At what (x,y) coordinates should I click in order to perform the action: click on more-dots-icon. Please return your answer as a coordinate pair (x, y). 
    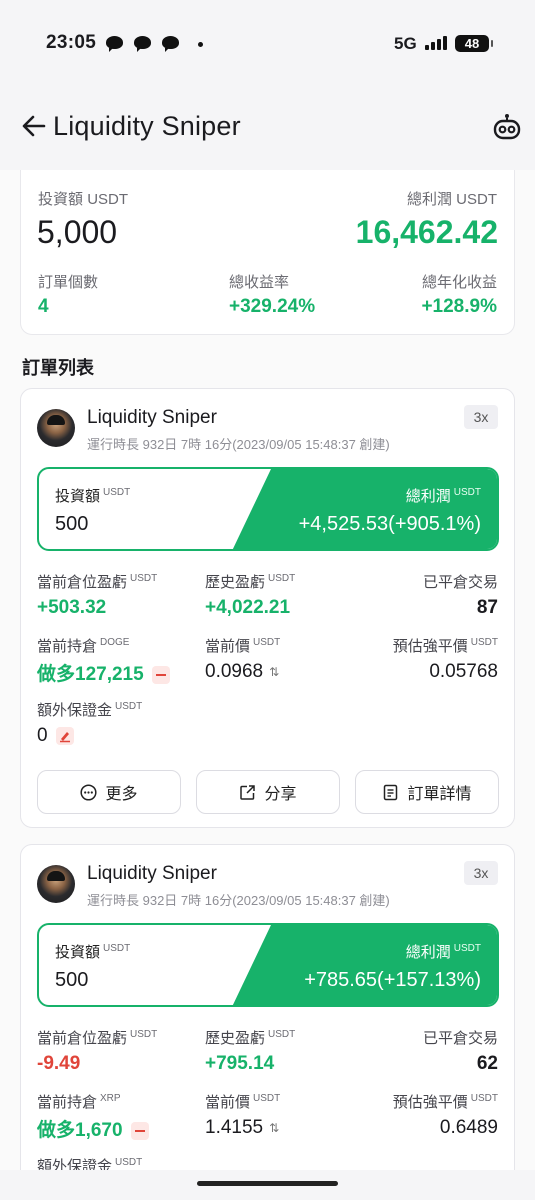
    Looking at the image, I should click on (89, 792).